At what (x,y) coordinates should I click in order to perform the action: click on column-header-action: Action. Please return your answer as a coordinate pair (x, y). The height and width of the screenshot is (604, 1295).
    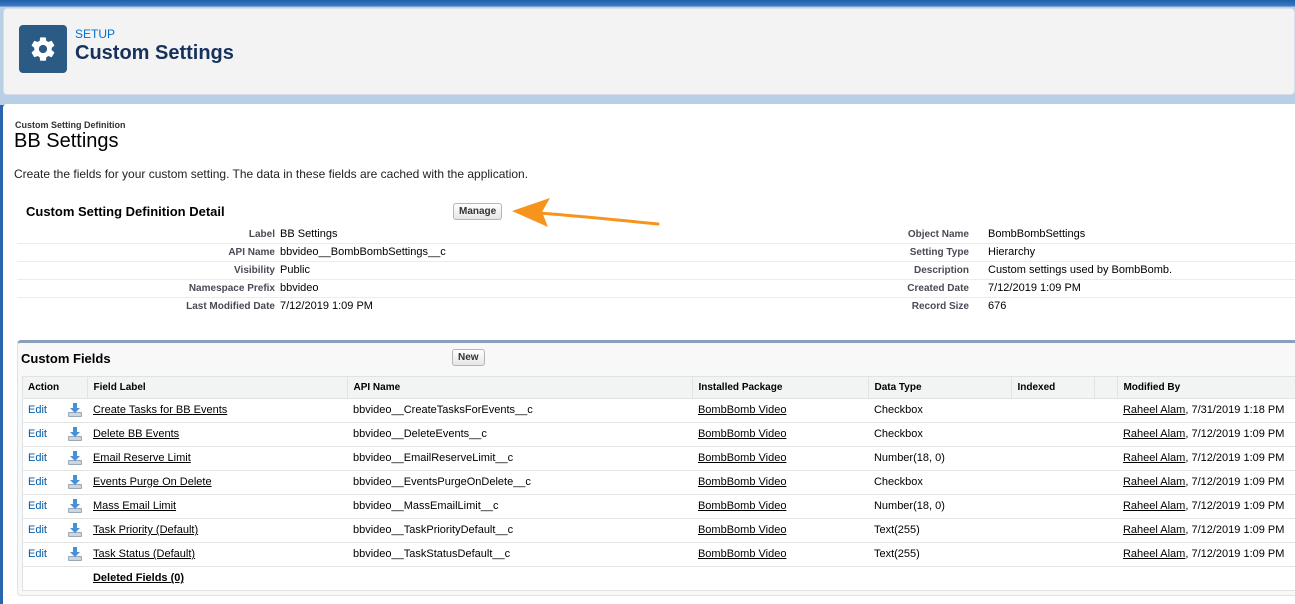
    Looking at the image, I should click on (55, 388).